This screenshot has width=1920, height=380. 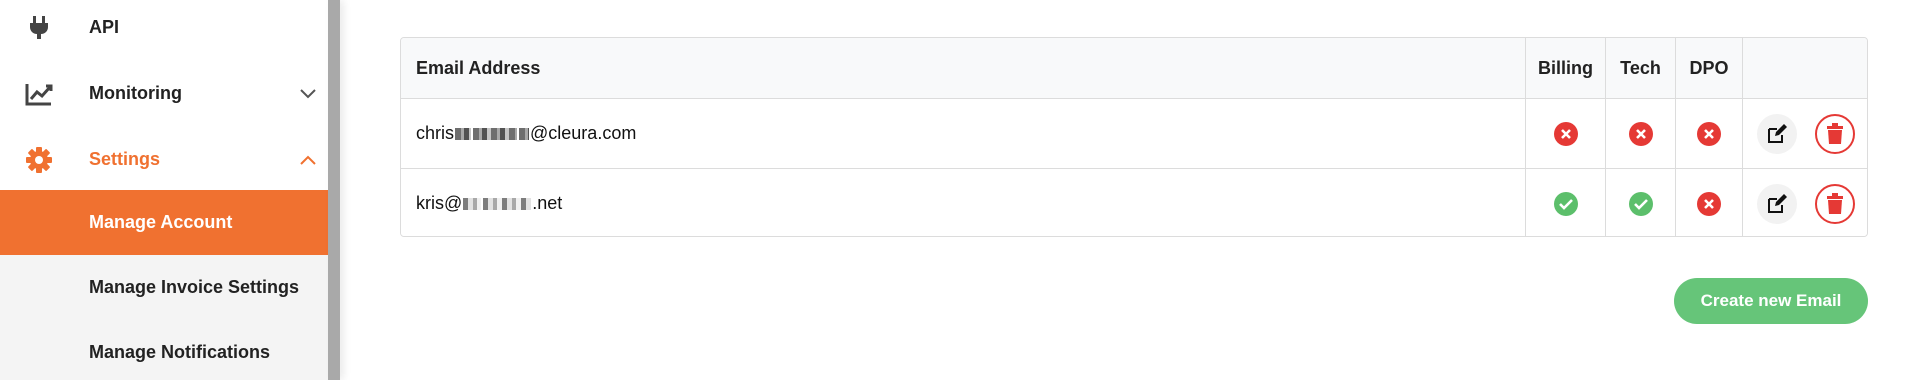 I want to click on email-suffix: @cleura.com, so click(x=583, y=133).